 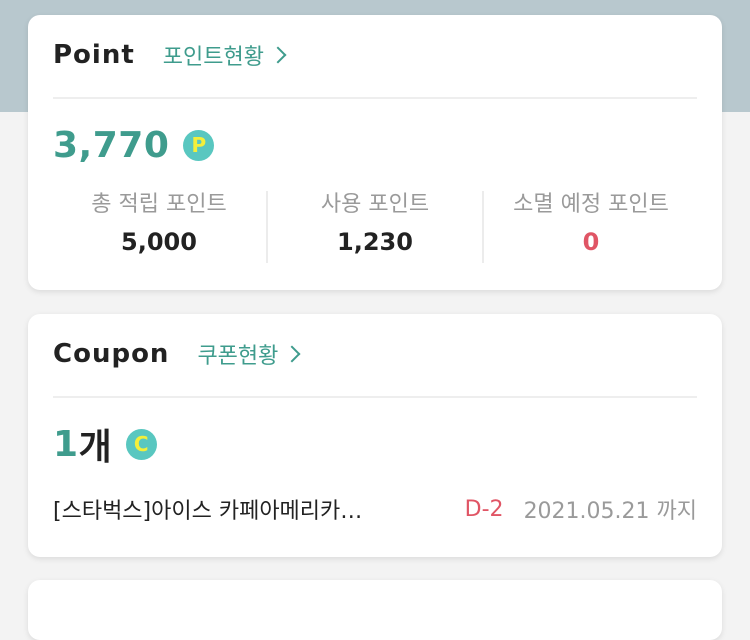 I want to click on stat-expiring: 소멸 예정 포인트 0, so click(x=590, y=227).